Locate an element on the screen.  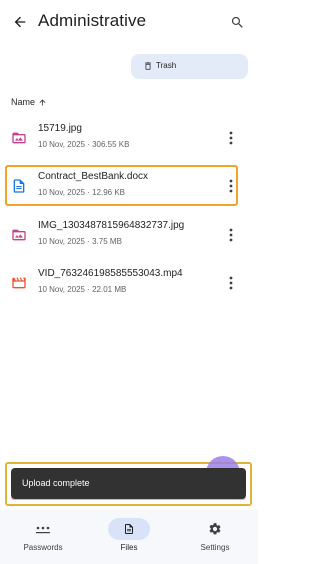
trash-label: Trash is located at coordinates (166, 65).